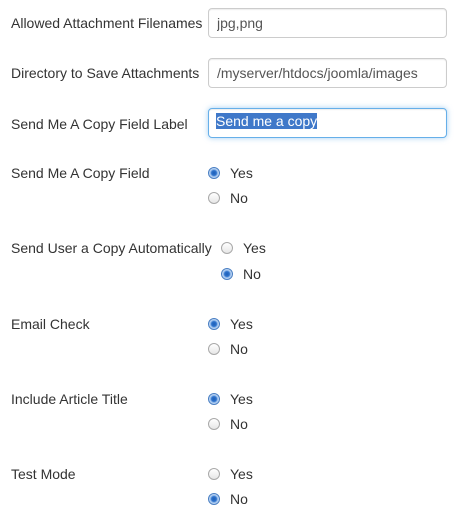  I want to click on test-mode-no-radio: No, so click(228, 499).